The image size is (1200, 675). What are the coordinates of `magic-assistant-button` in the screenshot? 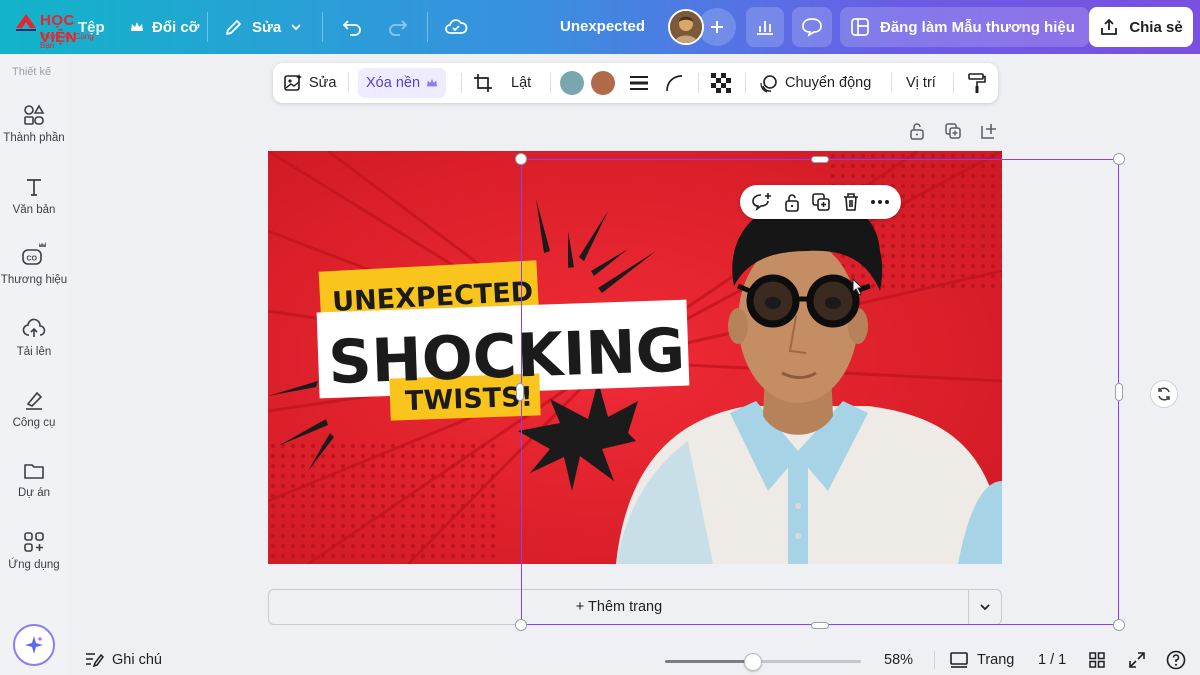 It's located at (34, 645).